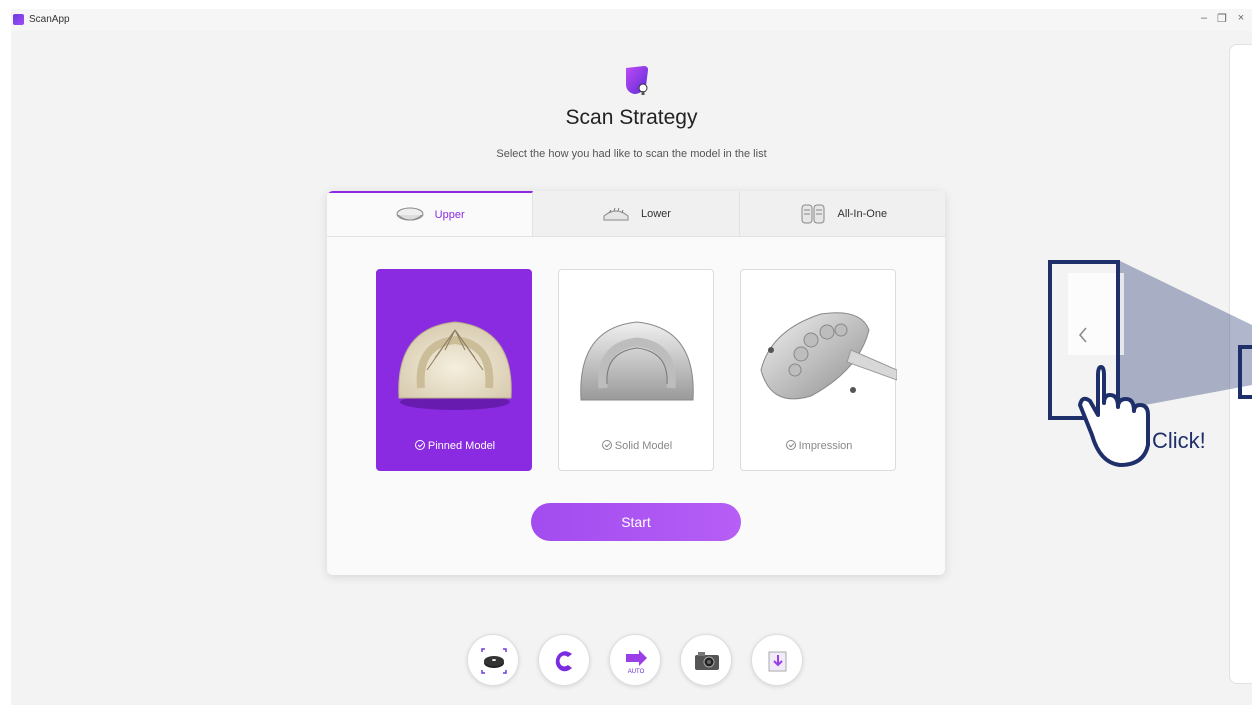 The height and width of the screenshot is (705, 1252). I want to click on click-hint-overlay, so click(1150, 363).